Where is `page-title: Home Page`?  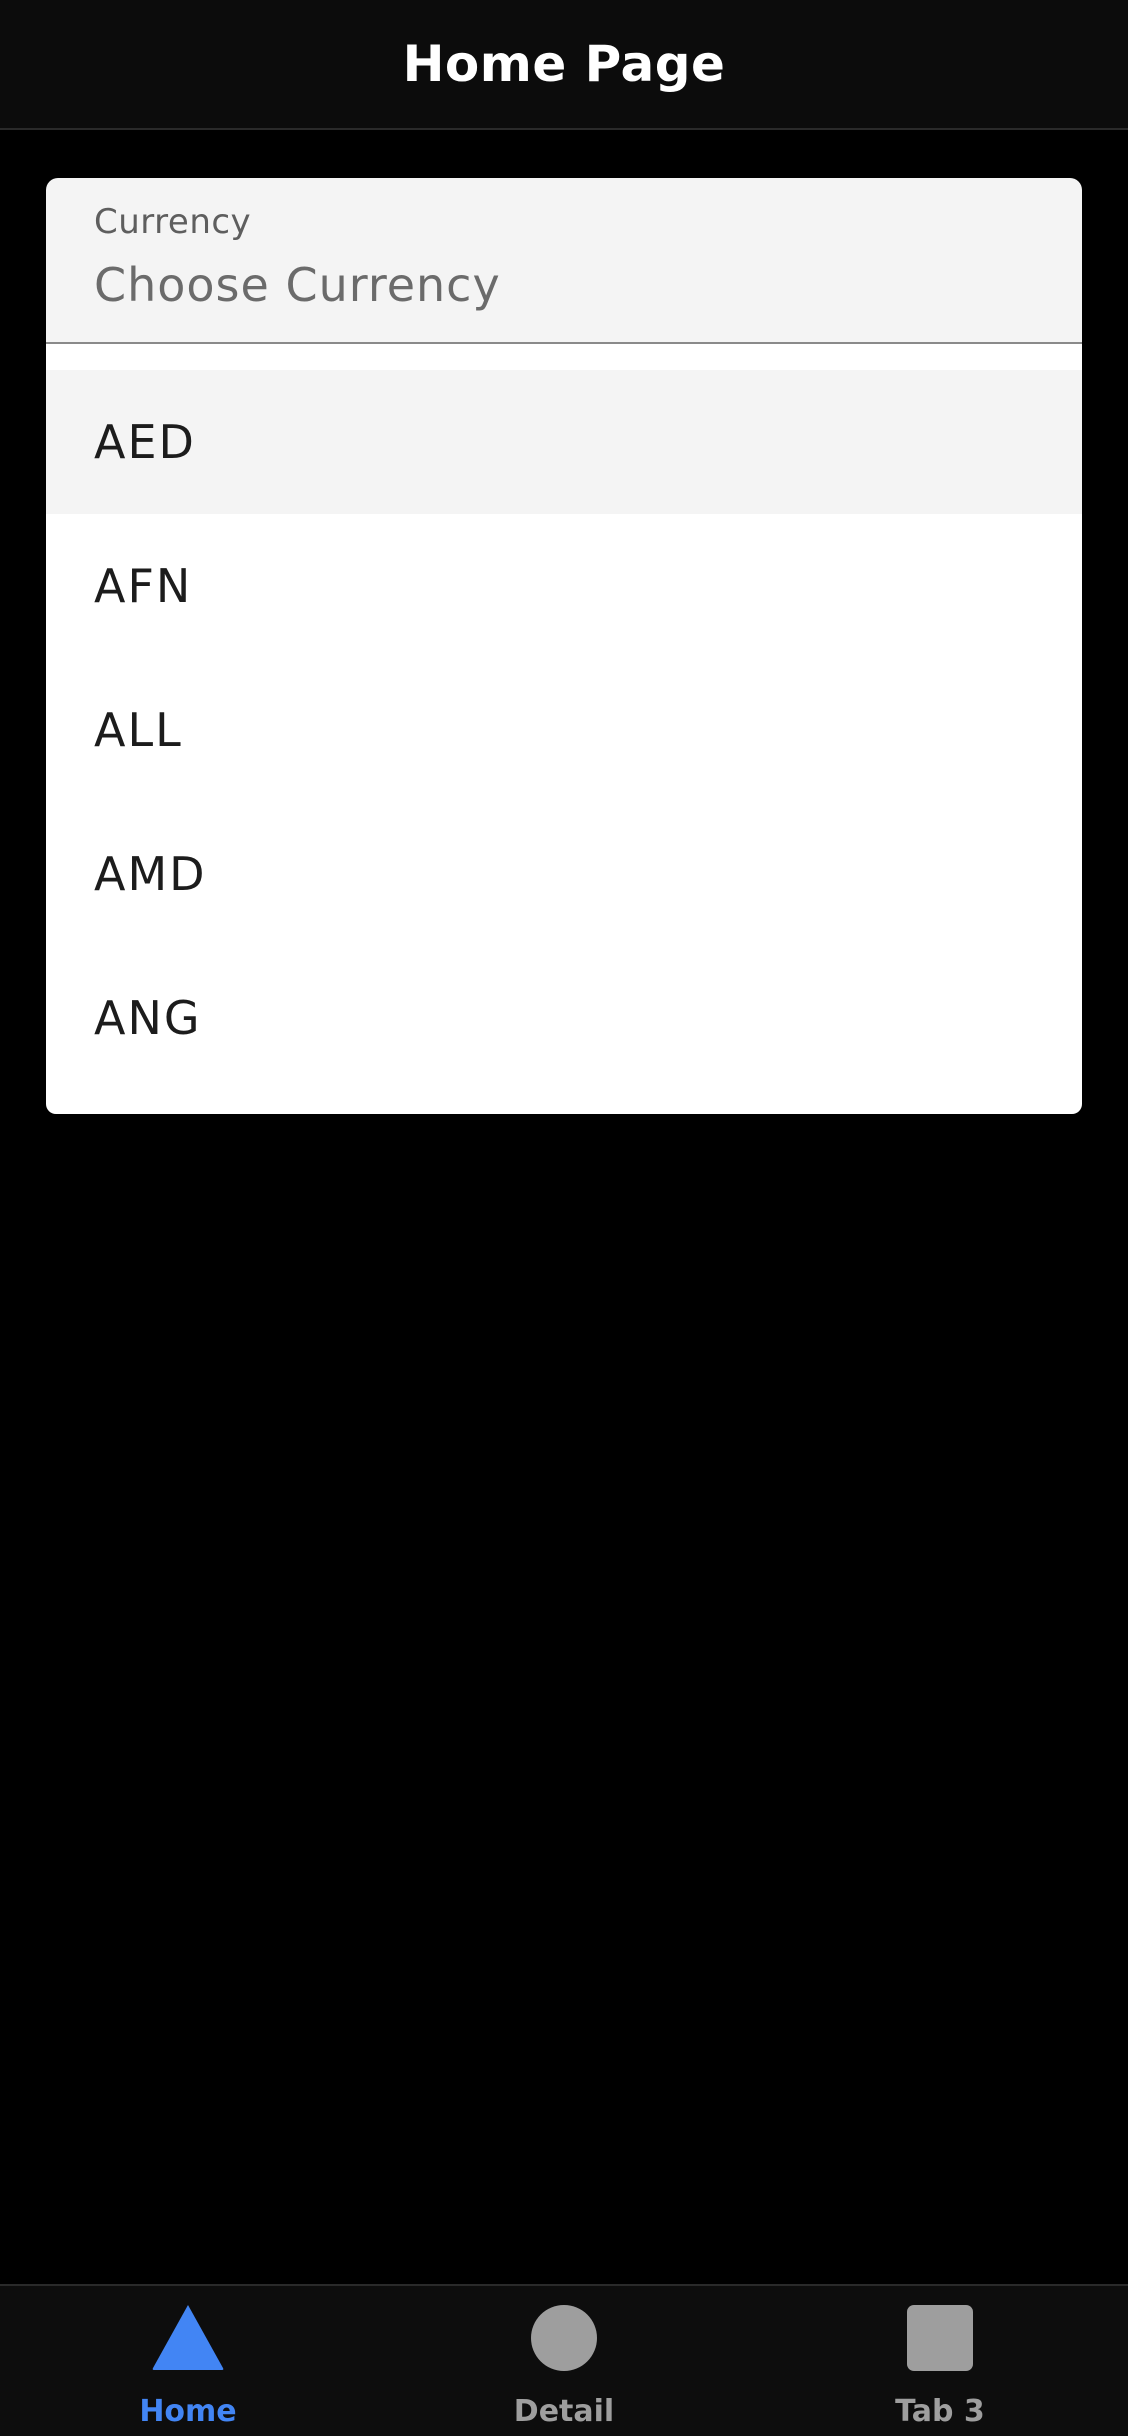 page-title: Home Page is located at coordinates (564, 64).